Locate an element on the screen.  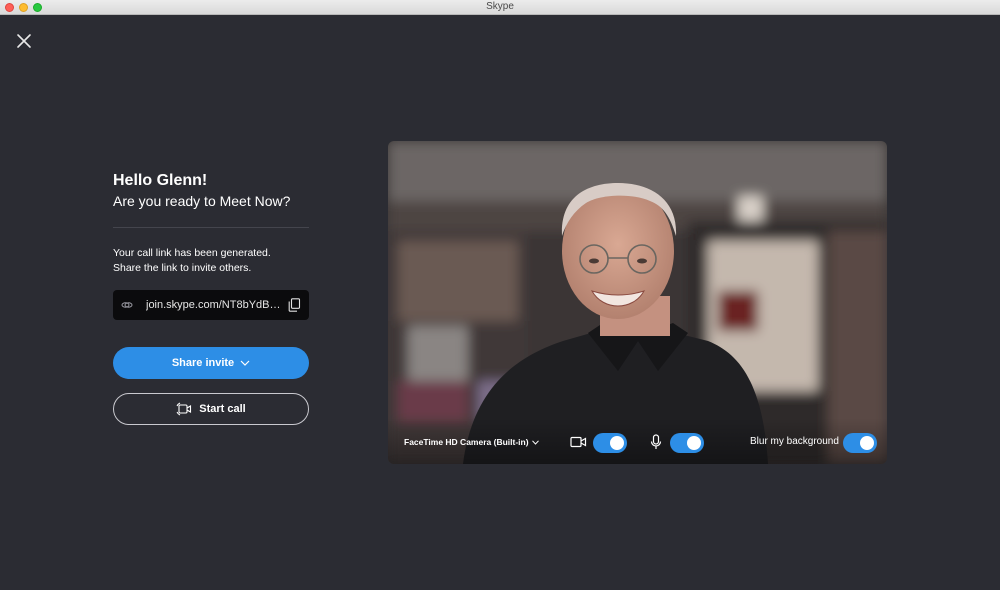
blur-background-toggle is located at coordinates (860, 443).